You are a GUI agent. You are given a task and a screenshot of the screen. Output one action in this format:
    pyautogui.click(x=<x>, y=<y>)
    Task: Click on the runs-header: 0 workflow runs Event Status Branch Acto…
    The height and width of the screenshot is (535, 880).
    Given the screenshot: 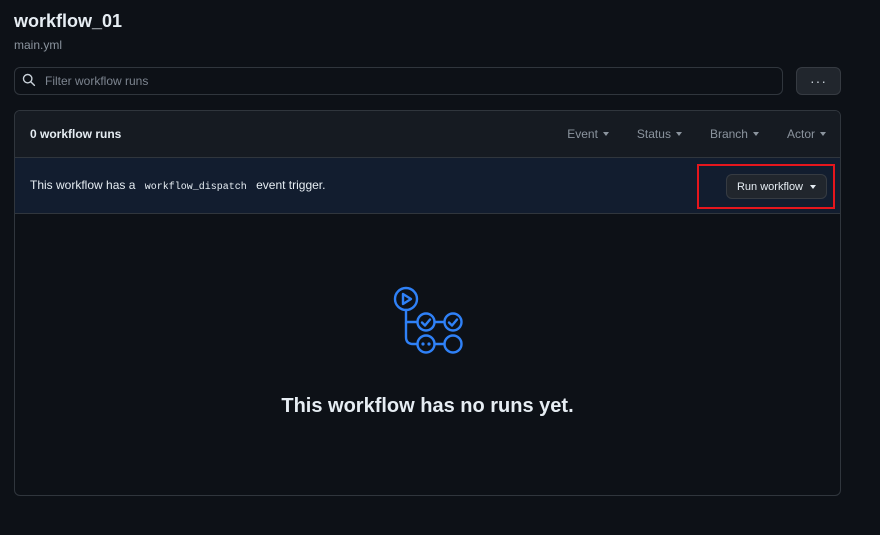 What is the action you would take?
    pyautogui.click(x=427, y=134)
    